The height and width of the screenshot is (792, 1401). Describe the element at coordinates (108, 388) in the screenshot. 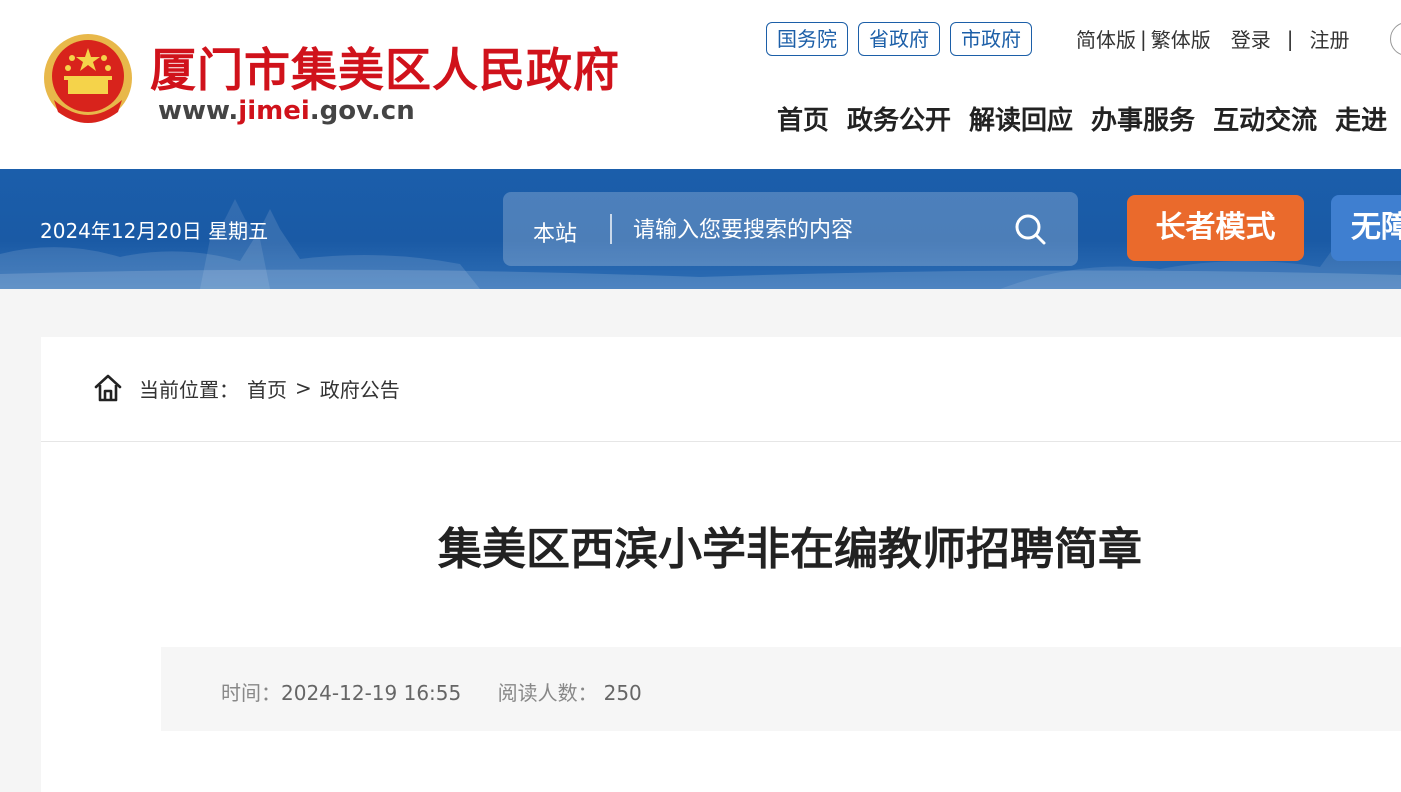

I see `home-icon` at that location.